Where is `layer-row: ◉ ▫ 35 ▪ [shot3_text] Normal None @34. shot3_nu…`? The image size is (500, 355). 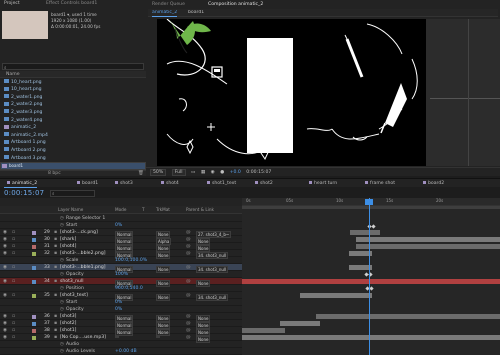 layer-row: ◉ ▫ 35 ▪ [shot3_text] Normal None @34. shot3_nu… is located at coordinates (121, 296).